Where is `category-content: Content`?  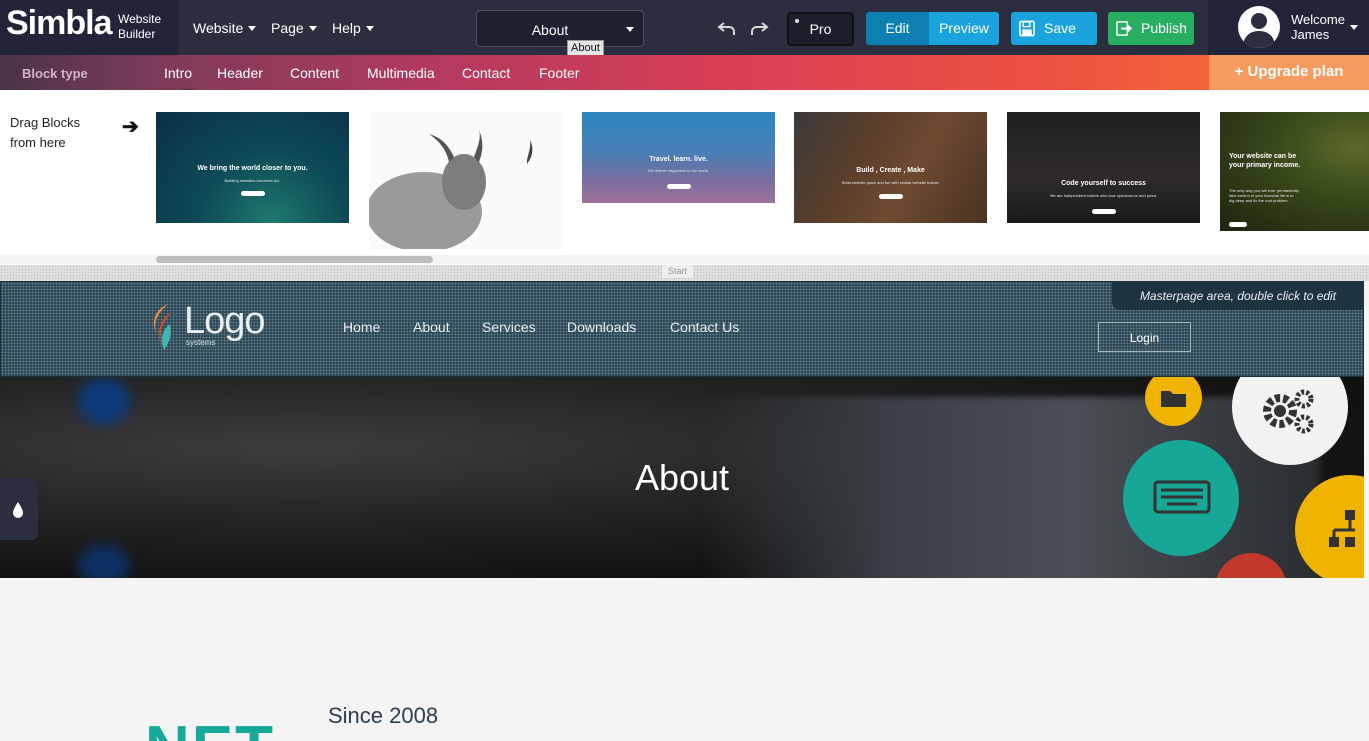
category-content: Content is located at coordinates (314, 73).